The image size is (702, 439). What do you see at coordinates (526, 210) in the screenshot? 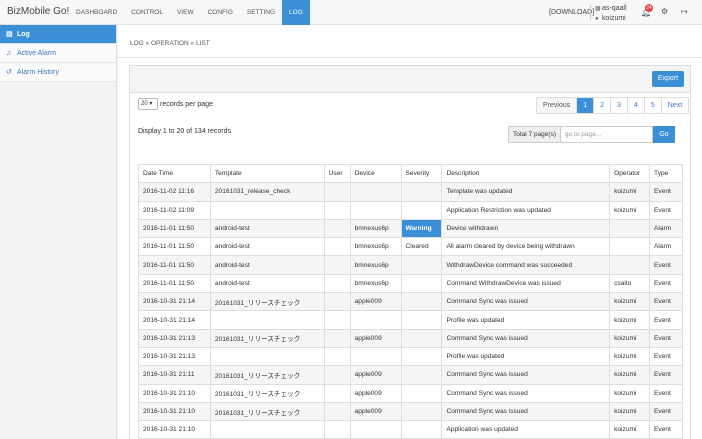
I see `table-cell-description: Application Restriction was updated` at bounding box center [526, 210].